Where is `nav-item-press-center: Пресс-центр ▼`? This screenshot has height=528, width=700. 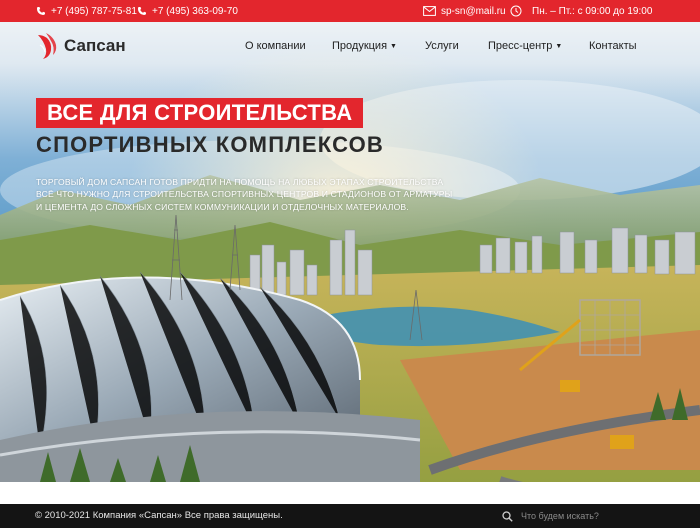 nav-item-press-center: Пресс-центр ▼ is located at coordinates (525, 46).